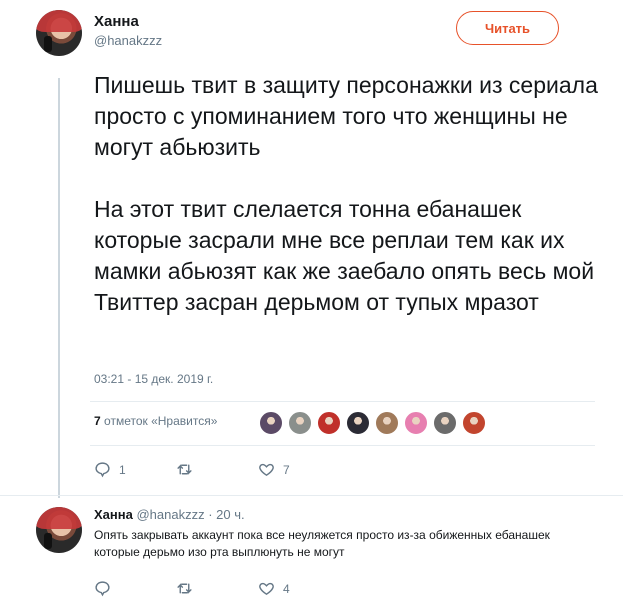 This screenshot has width=623, height=600. Describe the element at coordinates (286, 588) in the screenshot. I see `like-count: 4` at that location.